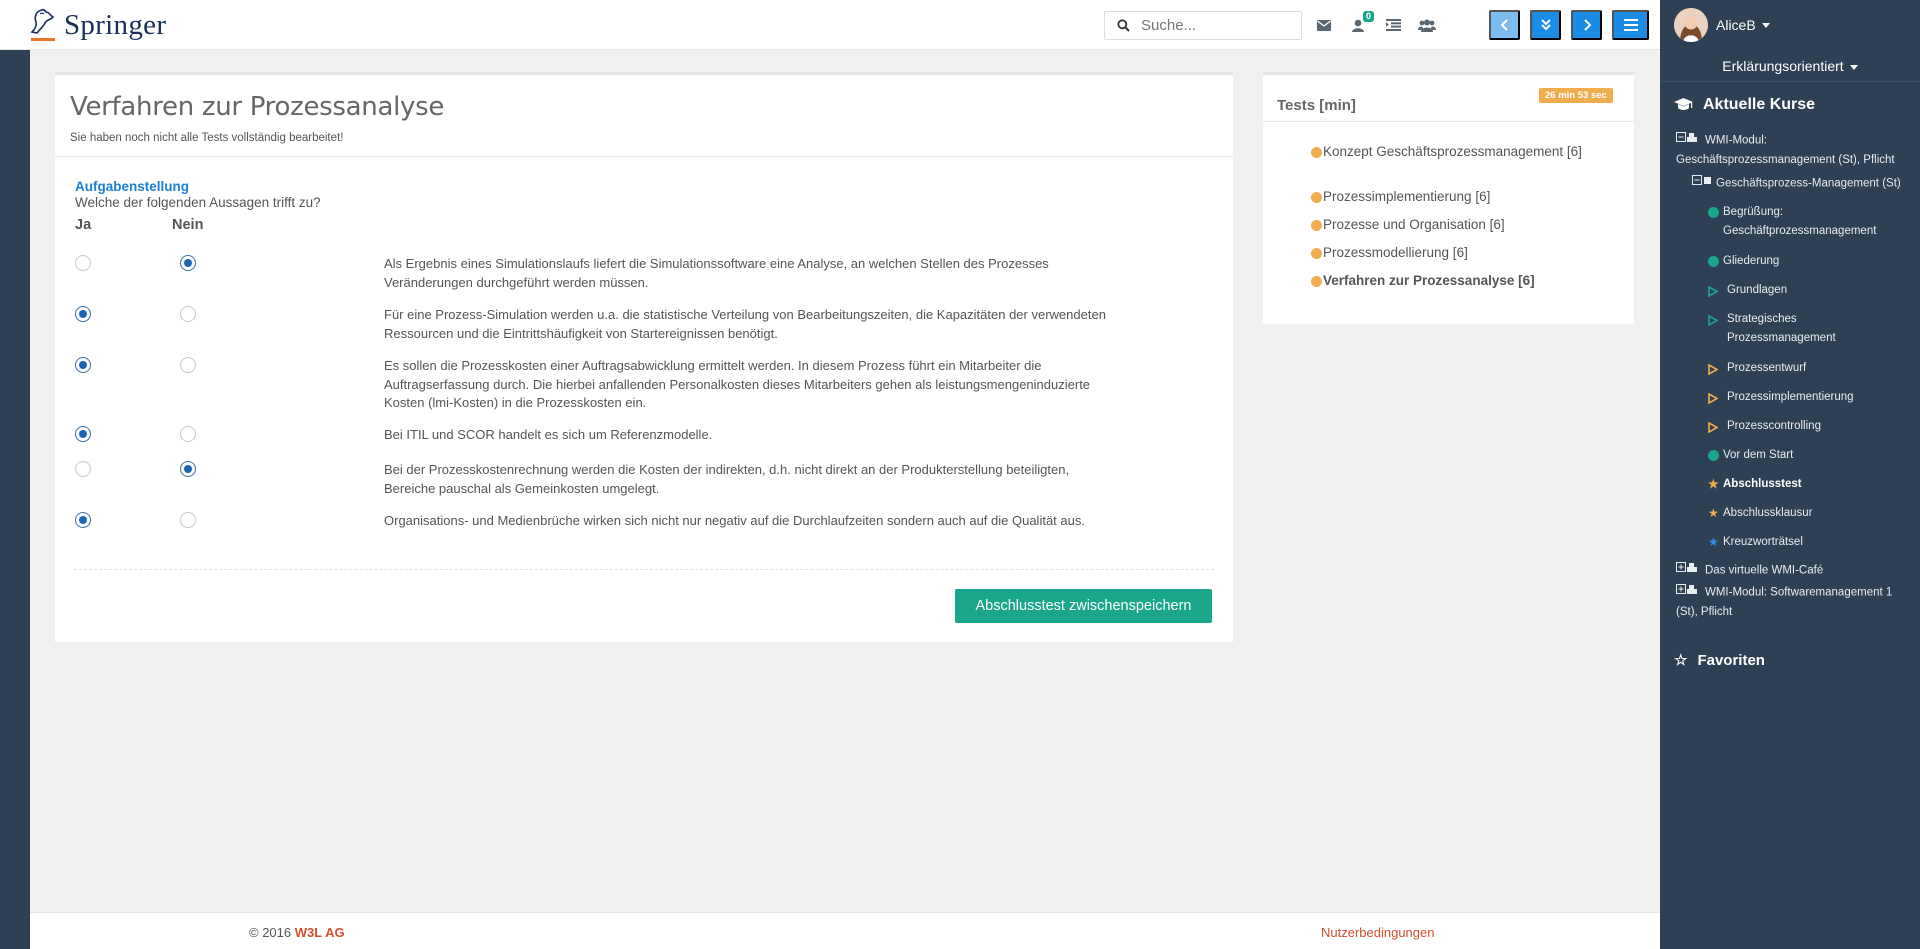 The width and height of the screenshot is (1920, 949). I want to click on favorites-header: ☆ Favoriten, so click(1719, 660).